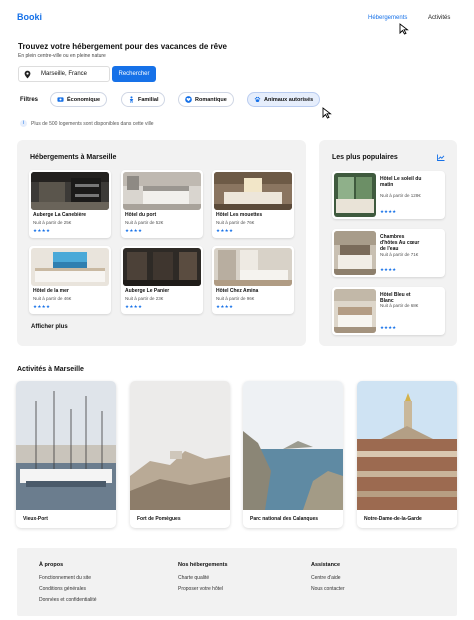 Image resolution: width=474 pixels, height=620 pixels. I want to click on footer-heading: Assistance, so click(326, 565).